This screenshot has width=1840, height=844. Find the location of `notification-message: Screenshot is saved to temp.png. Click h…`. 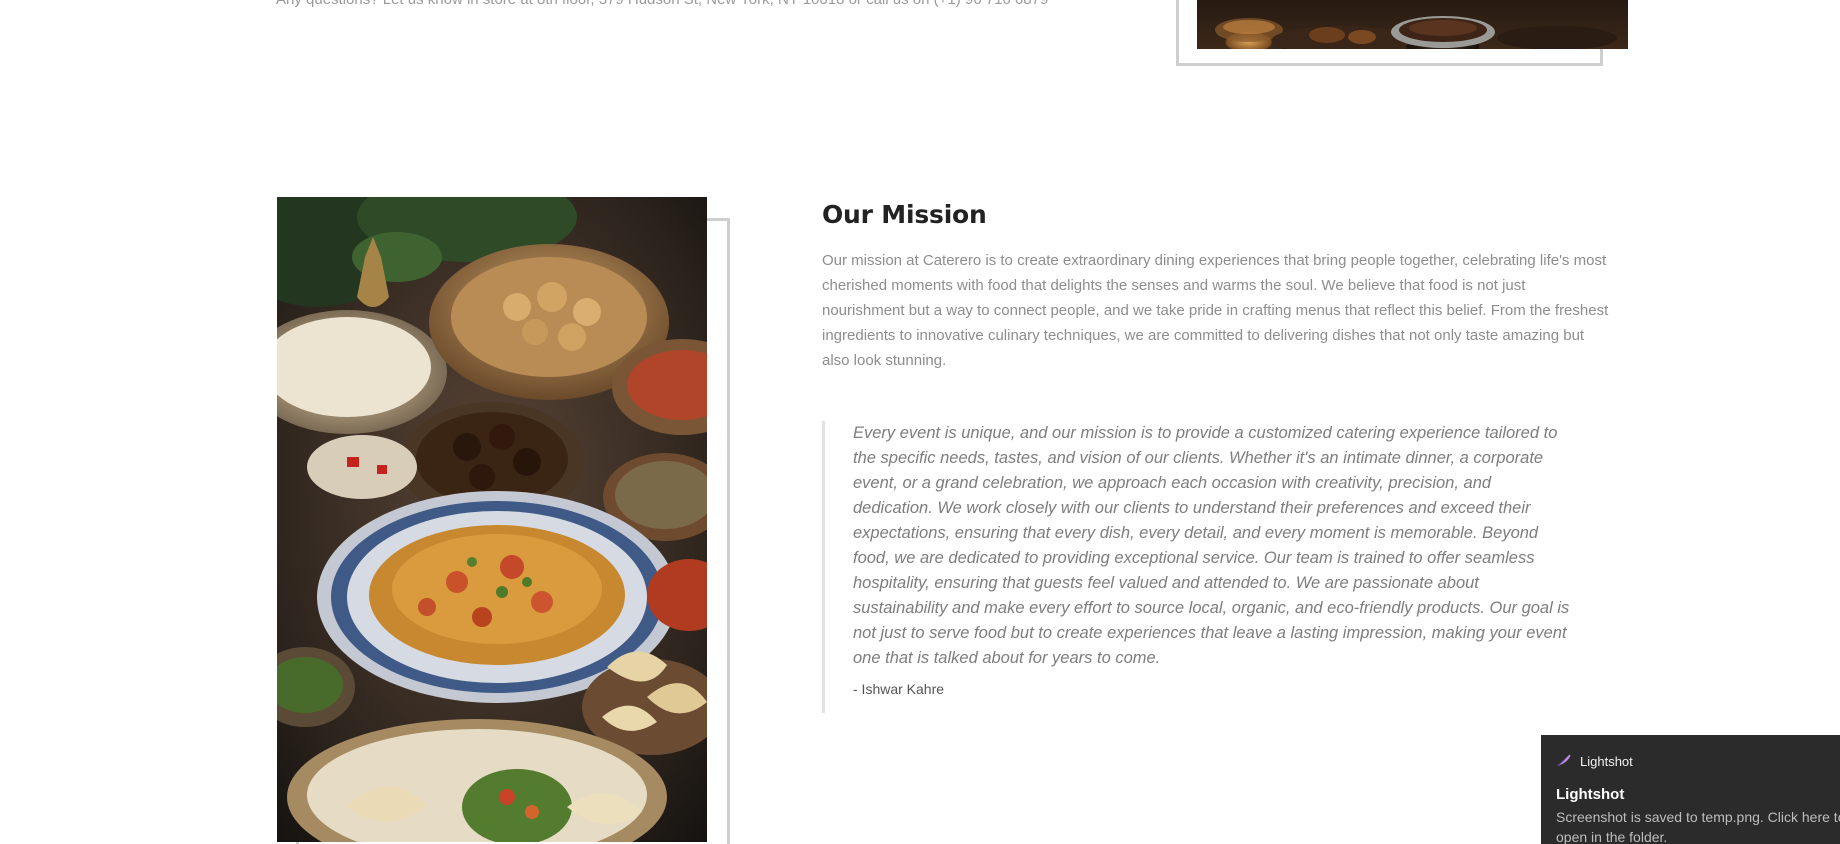

notification-message: Screenshot is saved to temp.png. Click h… is located at coordinates (1698, 825).